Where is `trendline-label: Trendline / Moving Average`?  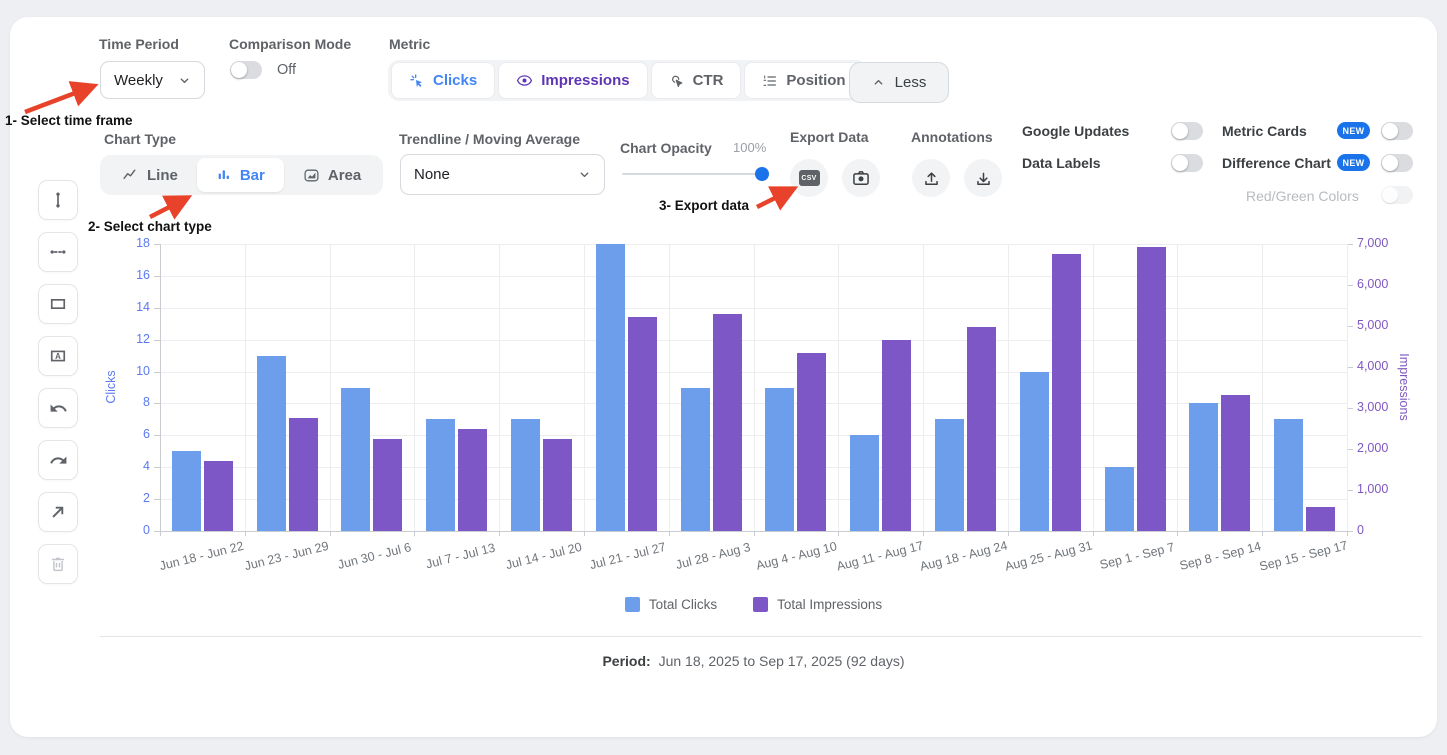 trendline-label: Trendline / Moving Average is located at coordinates (490, 139).